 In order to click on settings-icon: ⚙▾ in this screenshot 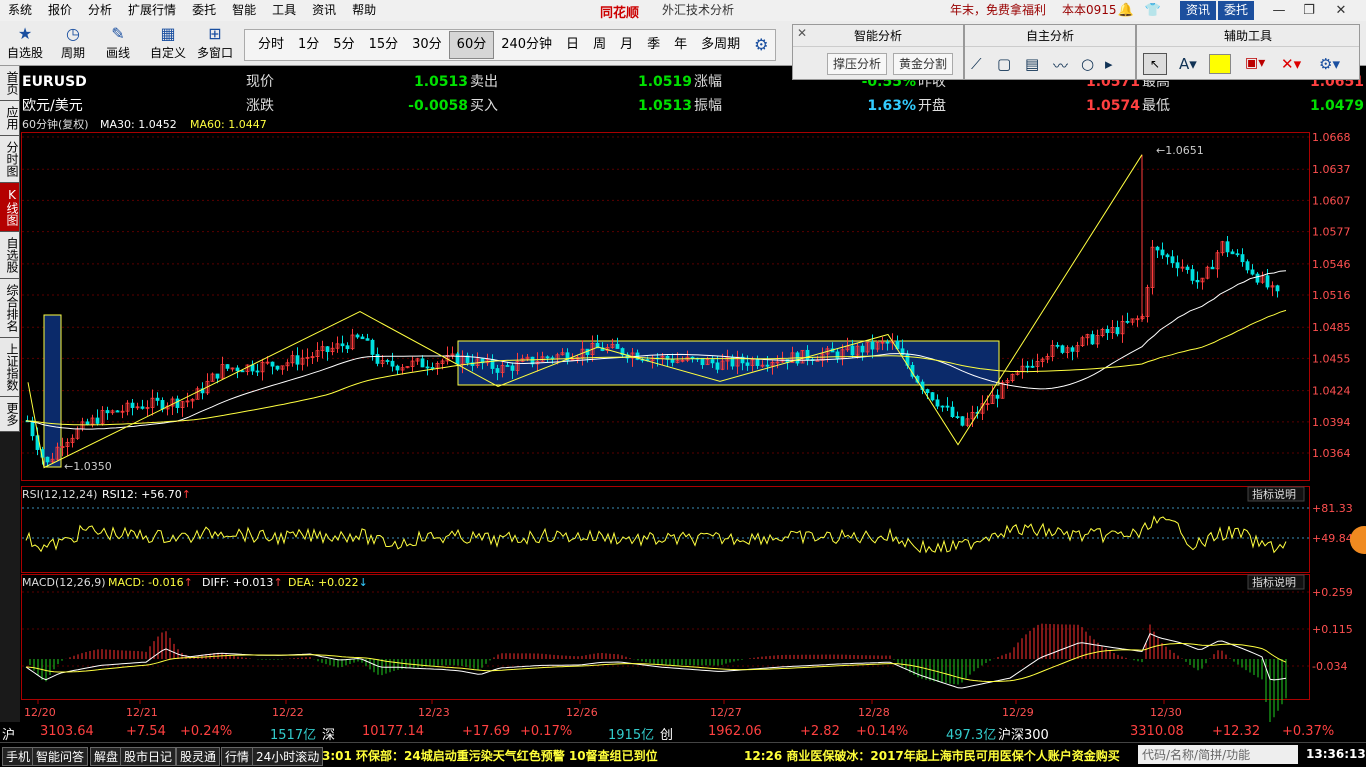, I will do `click(1329, 64)`.